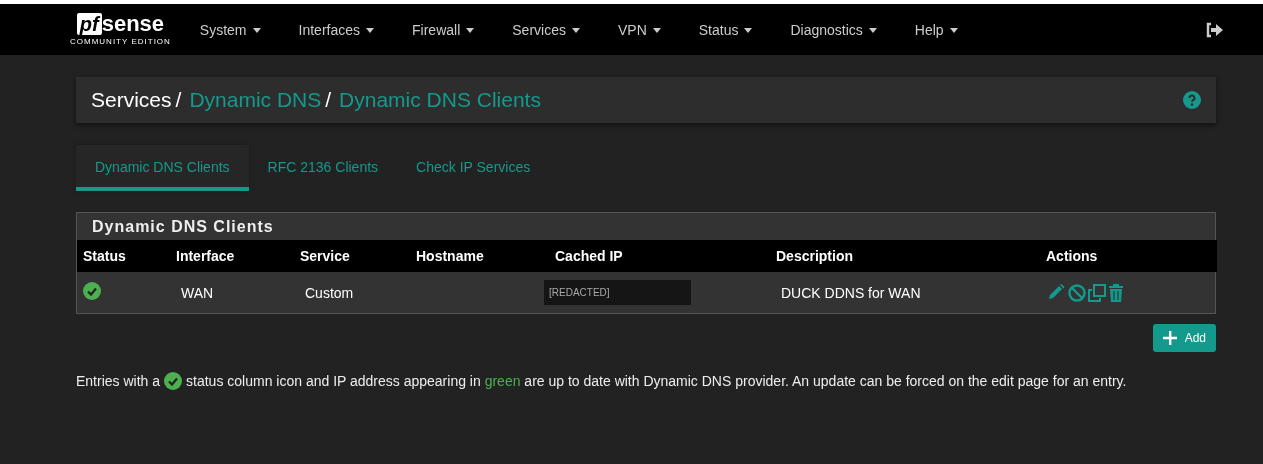  I want to click on logo-mark: pf, so click(89, 24).